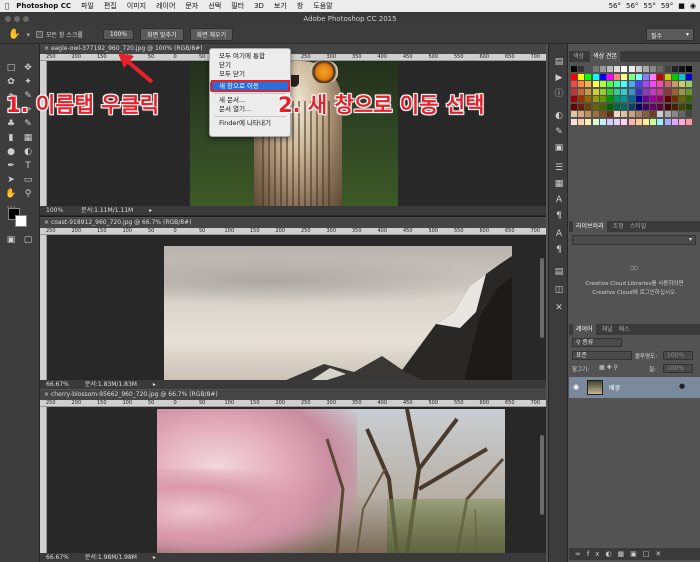 This screenshot has height=562, width=700. Describe the element at coordinates (678, 355) in the screenshot. I see `opacity-field: 100%` at that location.